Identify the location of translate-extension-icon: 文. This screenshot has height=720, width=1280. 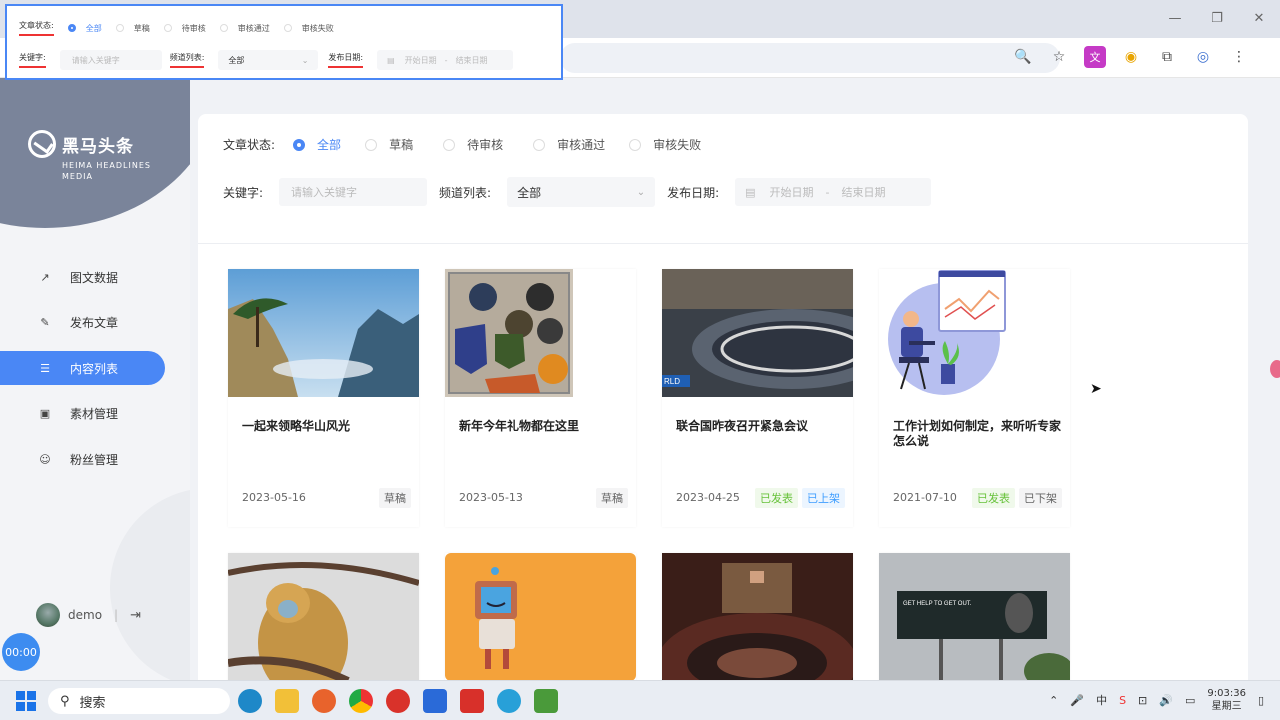
(1095, 57).